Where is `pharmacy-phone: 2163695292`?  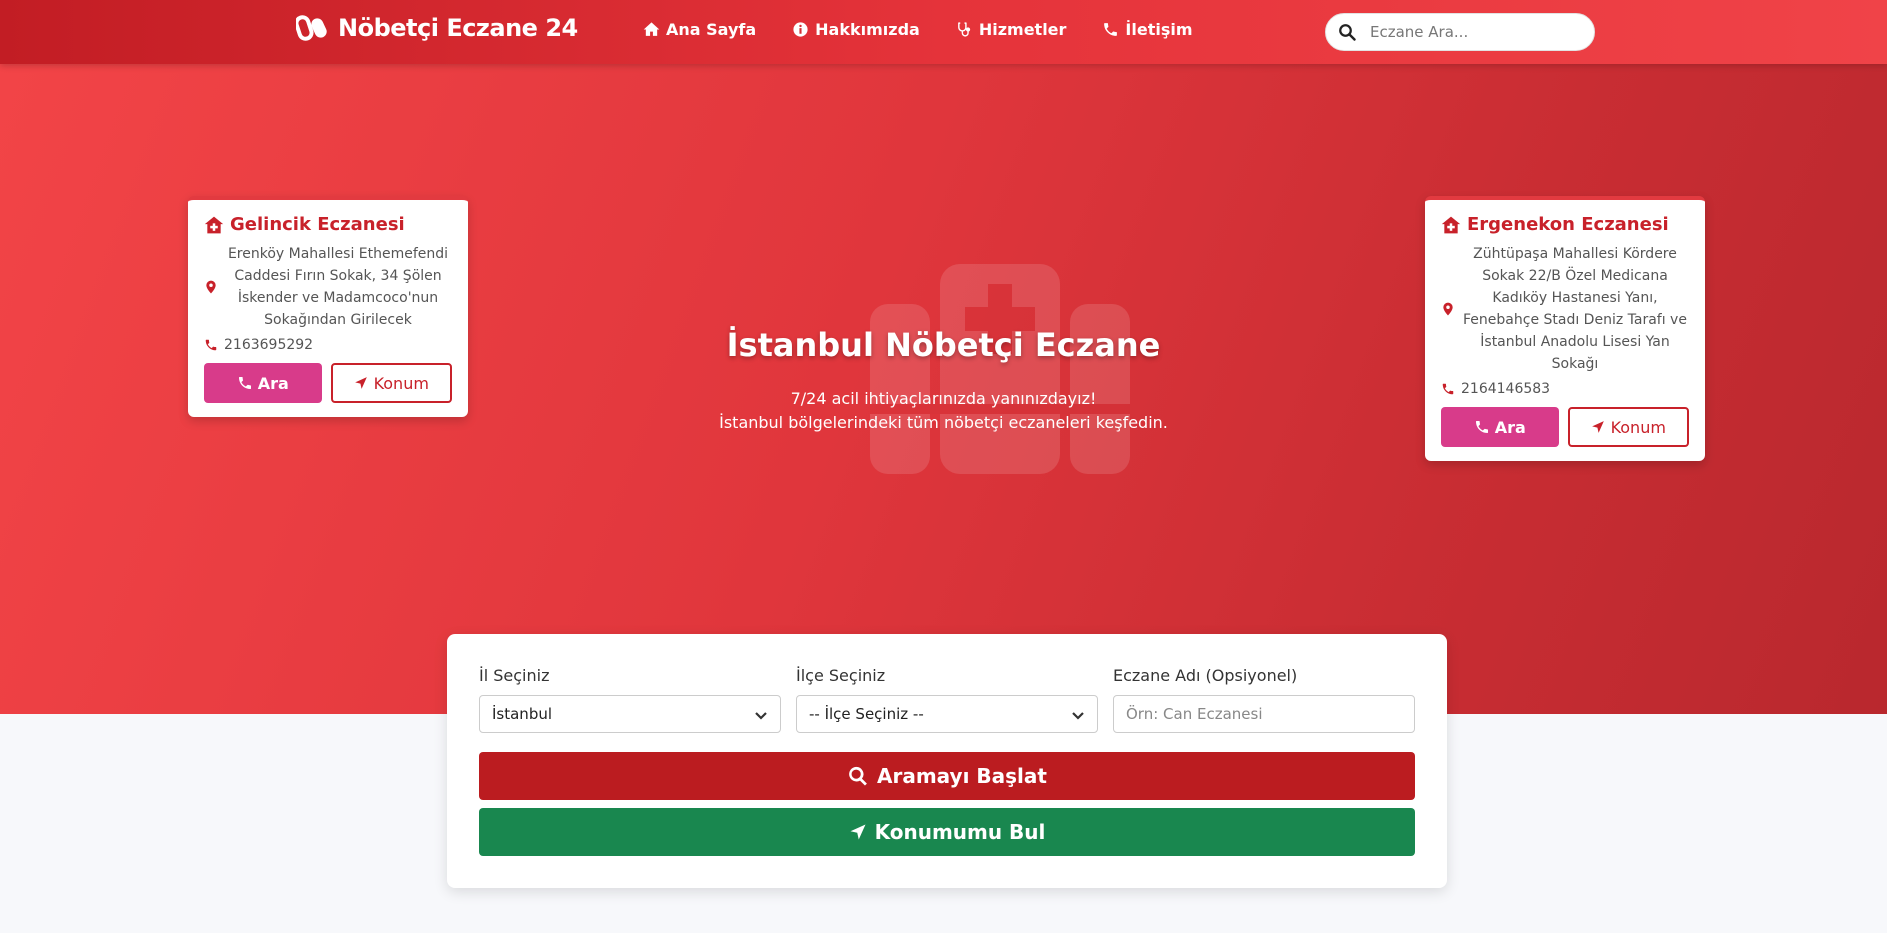 pharmacy-phone: 2163695292 is located at coordinates (328, 345).